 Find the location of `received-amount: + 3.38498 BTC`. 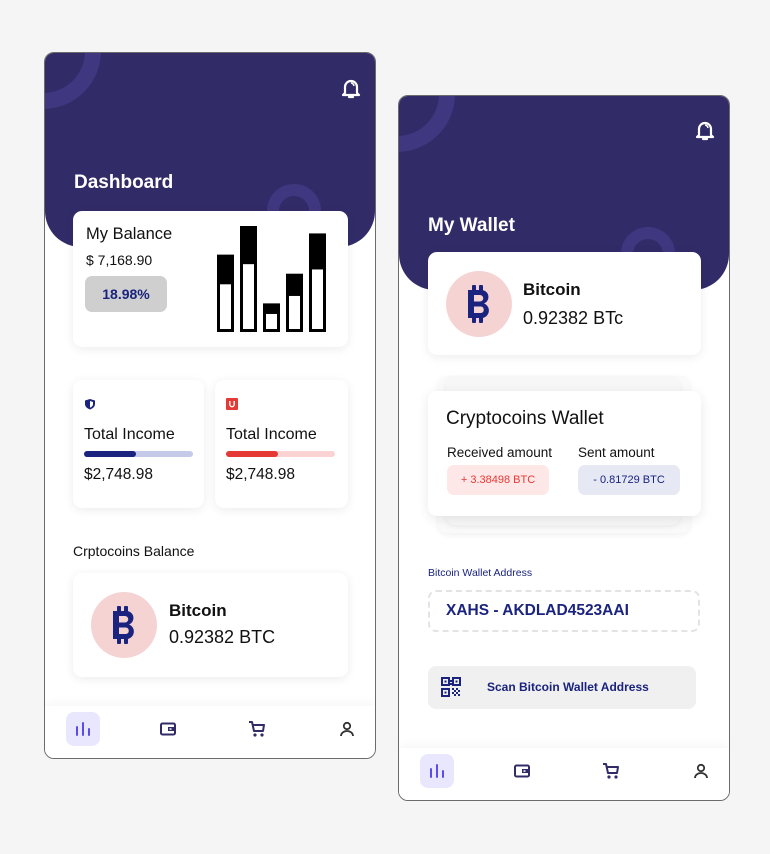

received-amount: + 3.38498 BTC is located at coordinates (498, 480).